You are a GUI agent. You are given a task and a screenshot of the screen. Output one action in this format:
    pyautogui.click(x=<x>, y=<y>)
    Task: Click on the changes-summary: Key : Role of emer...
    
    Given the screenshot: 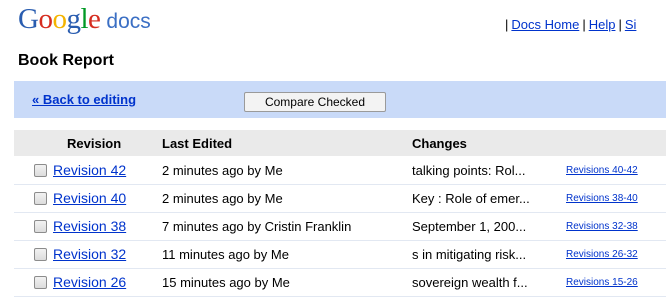 What is the action you would take?
    pyautogui.click(x=471, y=198)
    